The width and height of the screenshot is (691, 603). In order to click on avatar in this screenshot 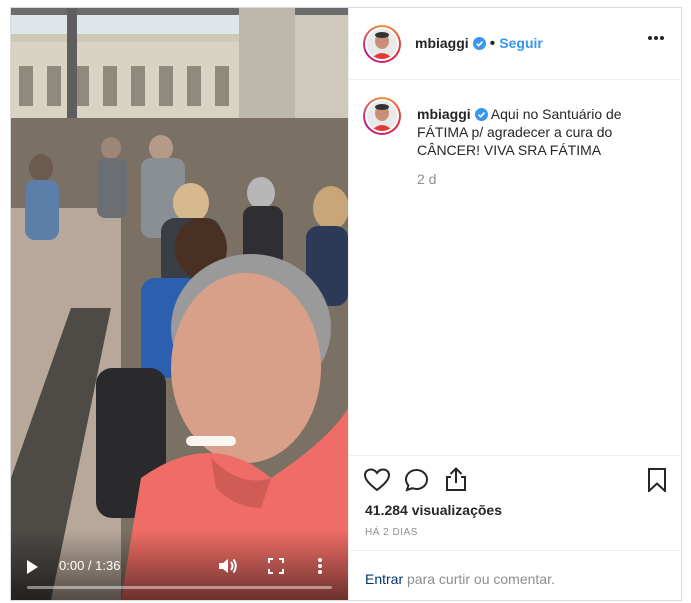, I will do `click(382, 44)`.